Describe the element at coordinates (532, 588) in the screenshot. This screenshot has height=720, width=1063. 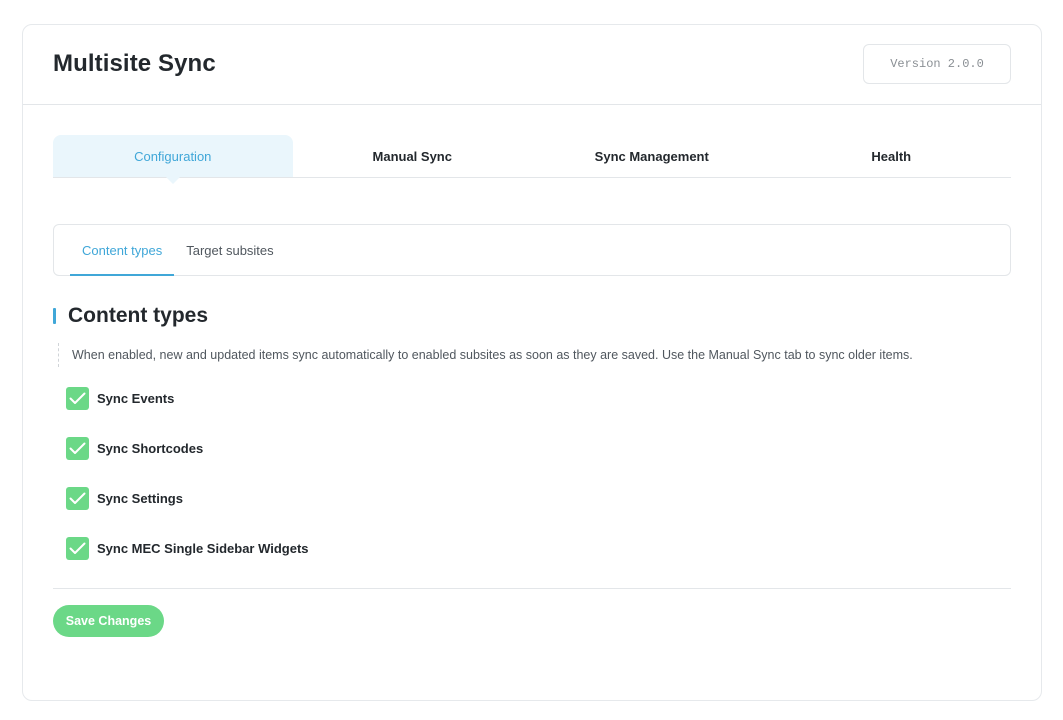
I see `divider` at that location.